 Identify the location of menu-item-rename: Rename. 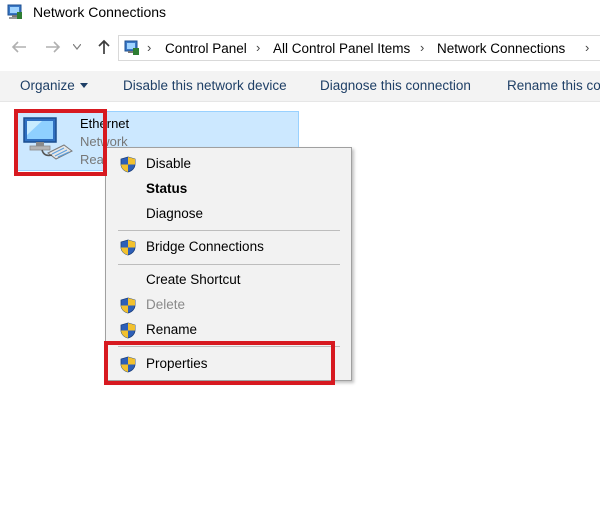
(228, 330).